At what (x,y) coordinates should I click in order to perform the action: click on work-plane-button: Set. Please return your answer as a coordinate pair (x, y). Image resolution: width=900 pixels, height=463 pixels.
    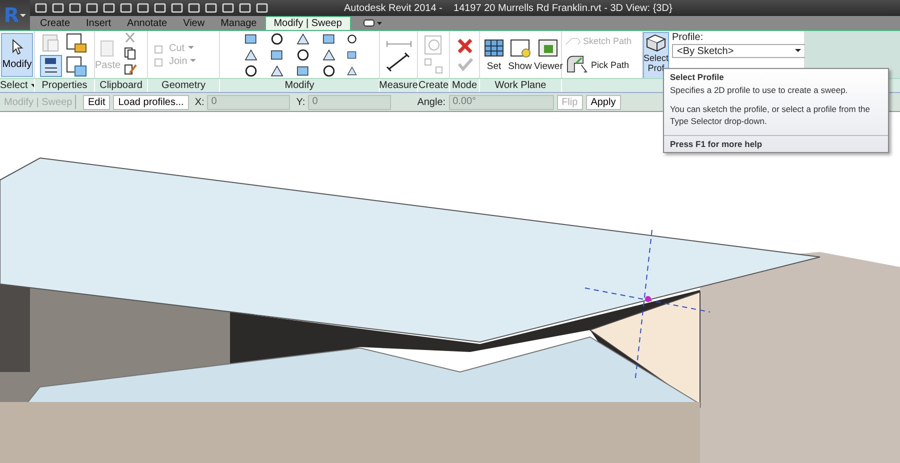
    Looking at the image, I should click on (494, 54).